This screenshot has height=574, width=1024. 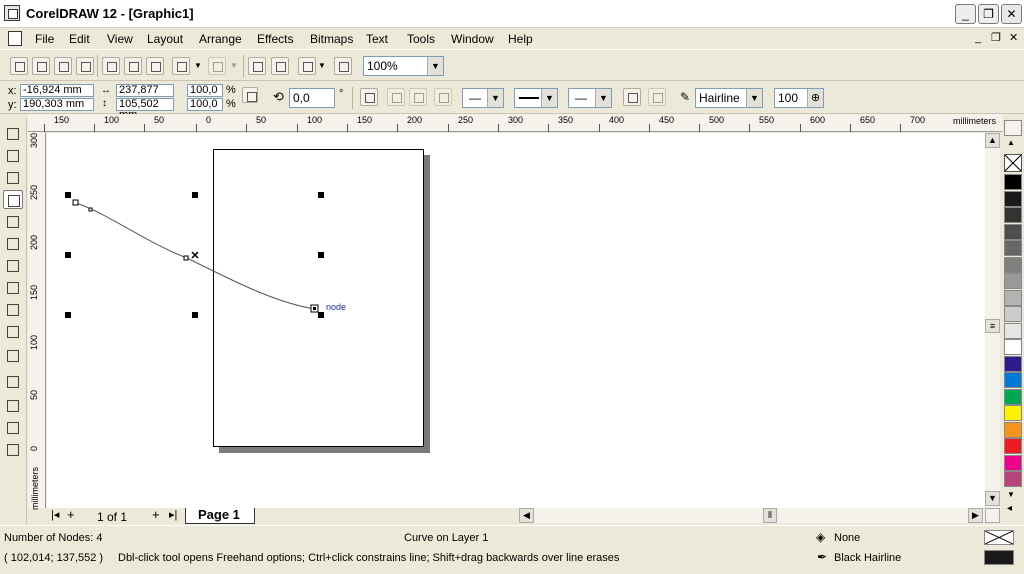 What do you see at coordinates (234, 65) in the screenshot?
I see `redo-dropdown-icon: ▼` at bounding box center [234, 65].